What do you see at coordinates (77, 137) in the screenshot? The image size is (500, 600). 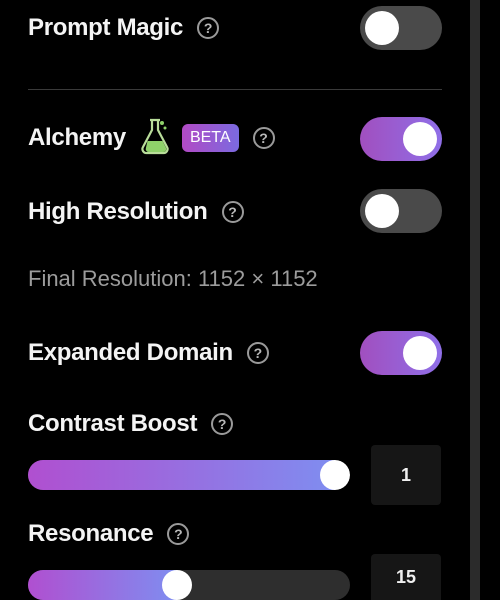 I see `alchemy-label: Alchemy` at bounding box center [77, 137].